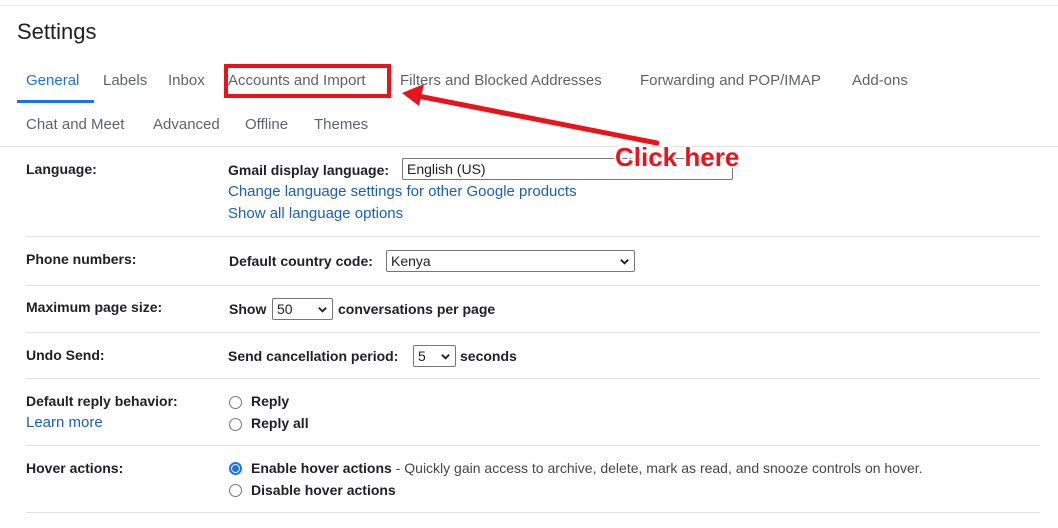 This screenshot has height=528, width=1058. I want to click on tab-themes: Themes, so click(341, 124).